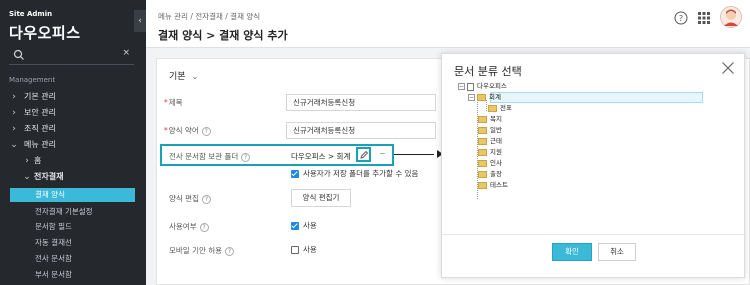  I want to click on help-icon: ?, so click(681, 18).